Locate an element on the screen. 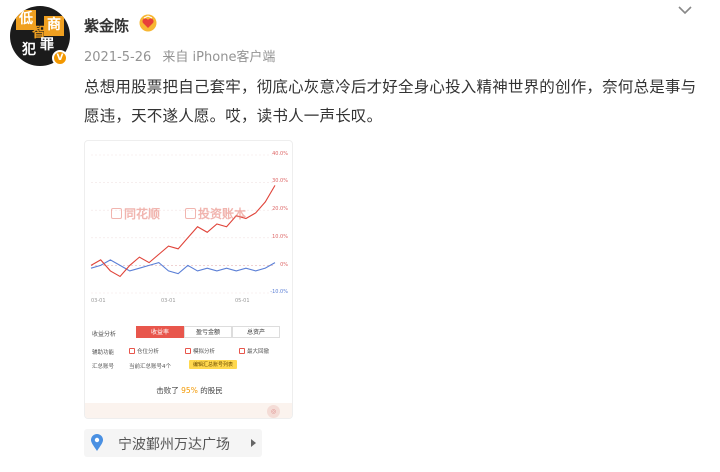 This screenshot has width=720, height=472. y-tick-label: 10.0% is located at coordinates (280, 237).